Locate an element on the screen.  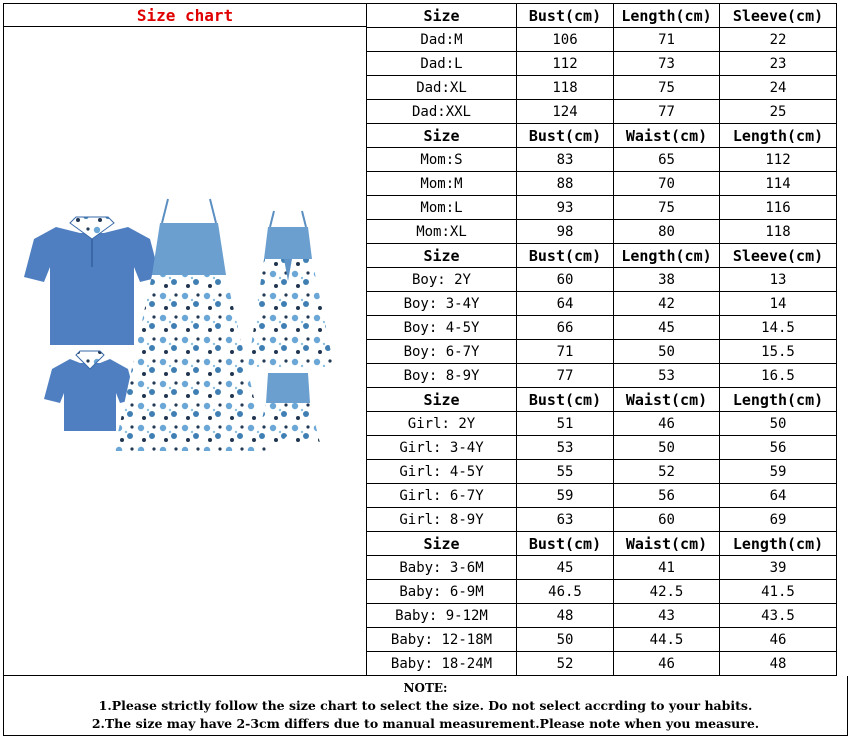
measurement-cell: 114 is located at coordinates (778, 183).